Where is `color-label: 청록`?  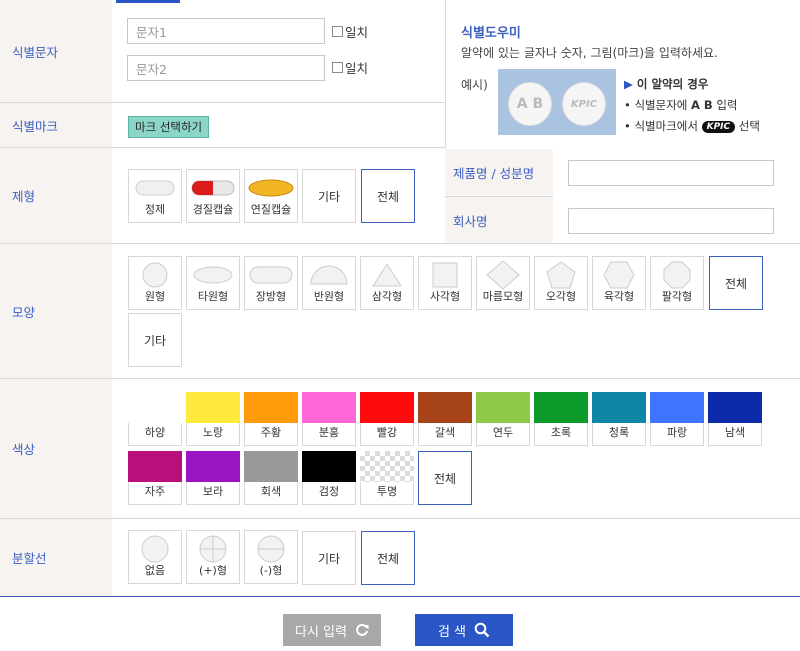
color-label: 청록 is located at coordinates (619, 432).